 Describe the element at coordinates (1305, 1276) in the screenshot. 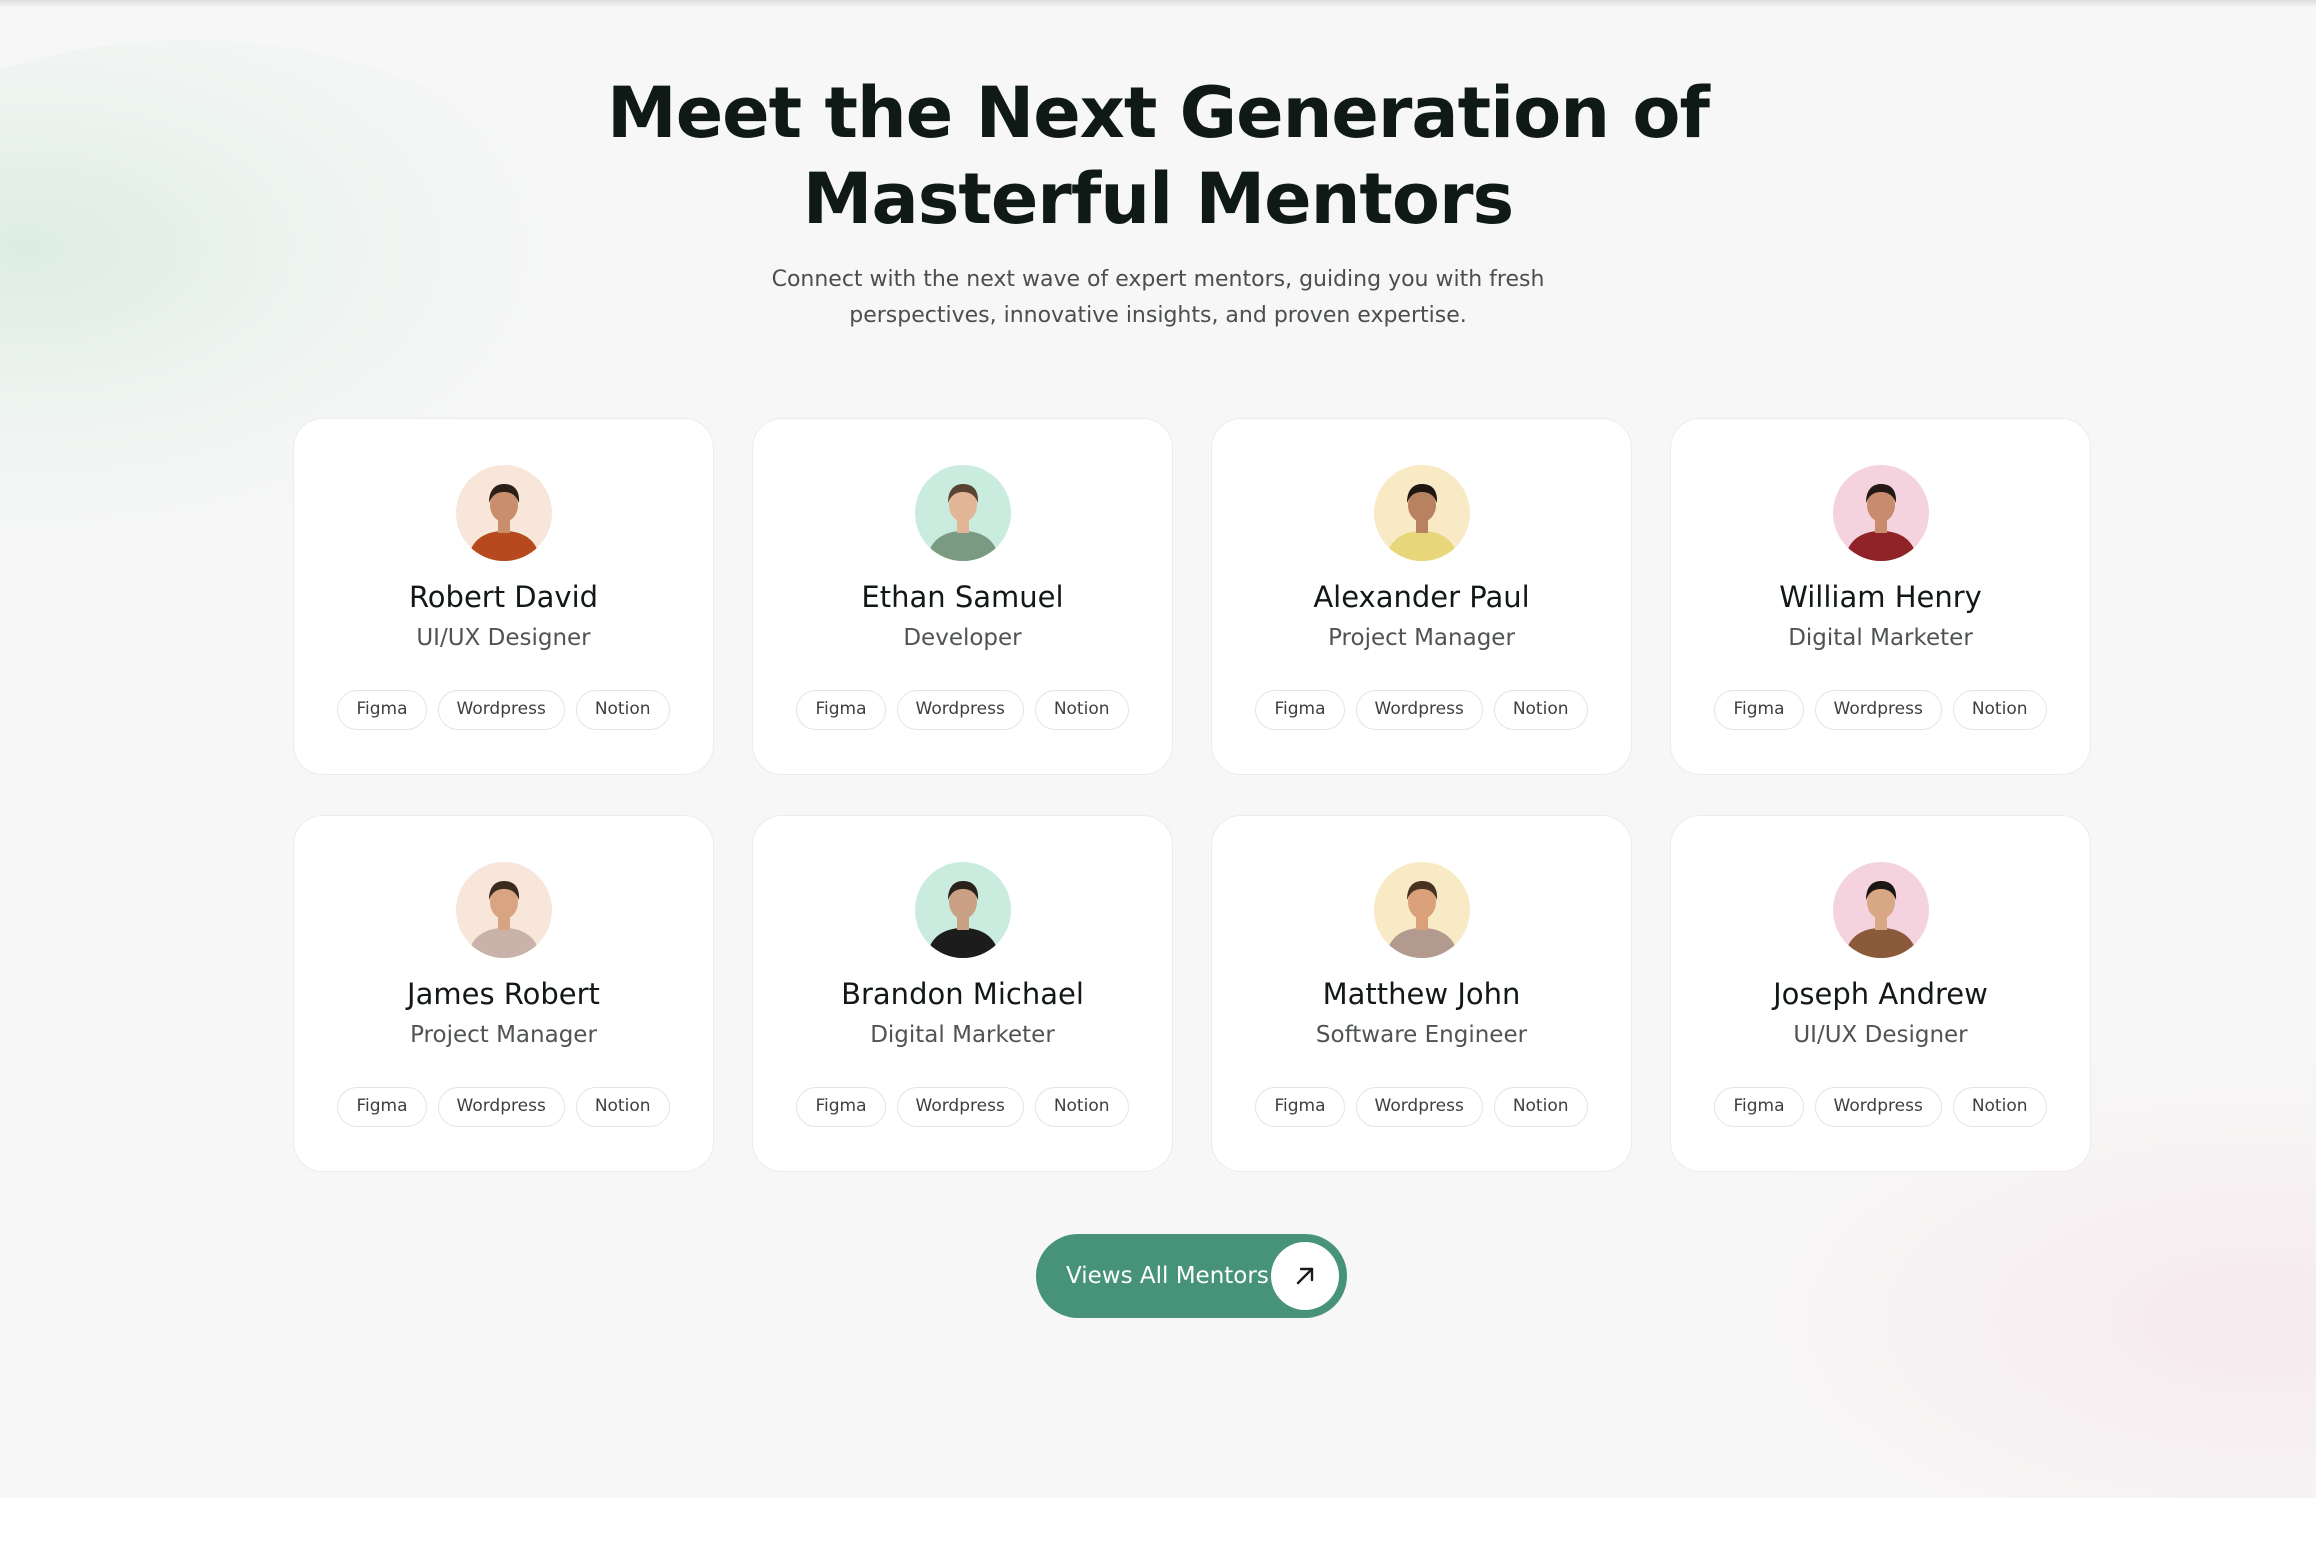

I see `arrow-up-right-icon` at that location.